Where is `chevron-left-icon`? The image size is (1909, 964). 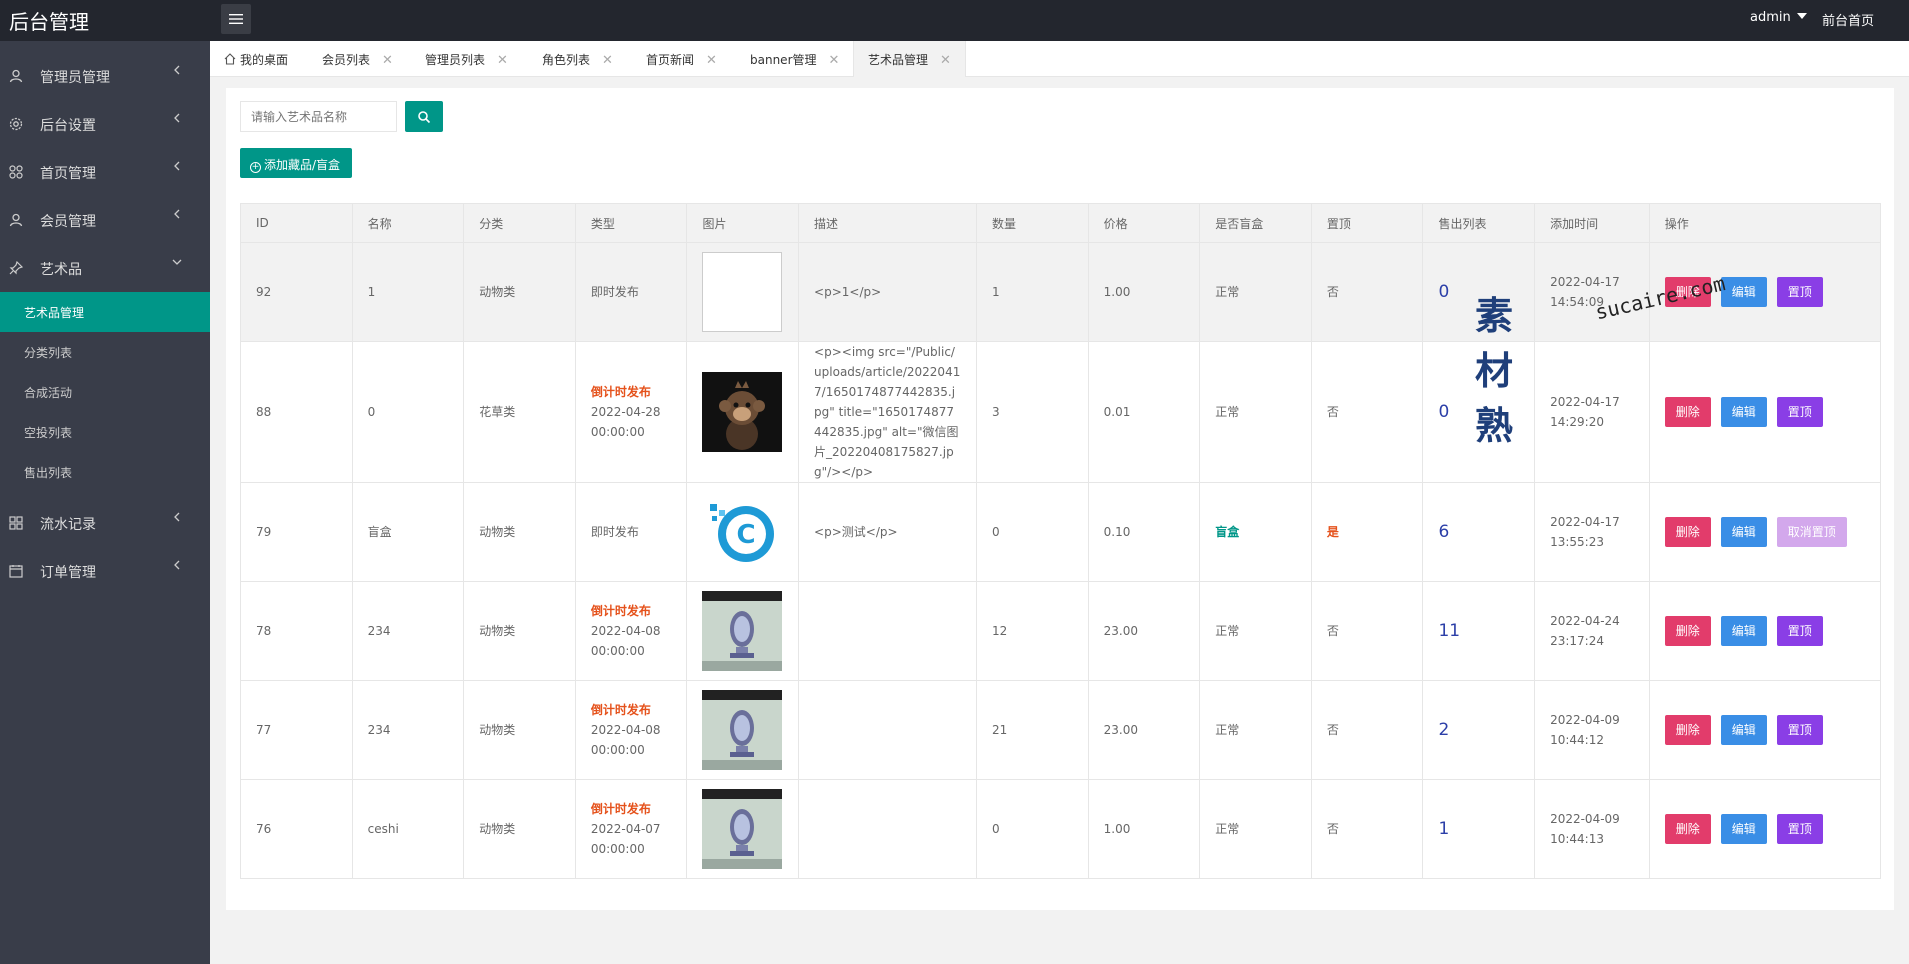 chevron-left-icon is located at coordinates (177, 118).